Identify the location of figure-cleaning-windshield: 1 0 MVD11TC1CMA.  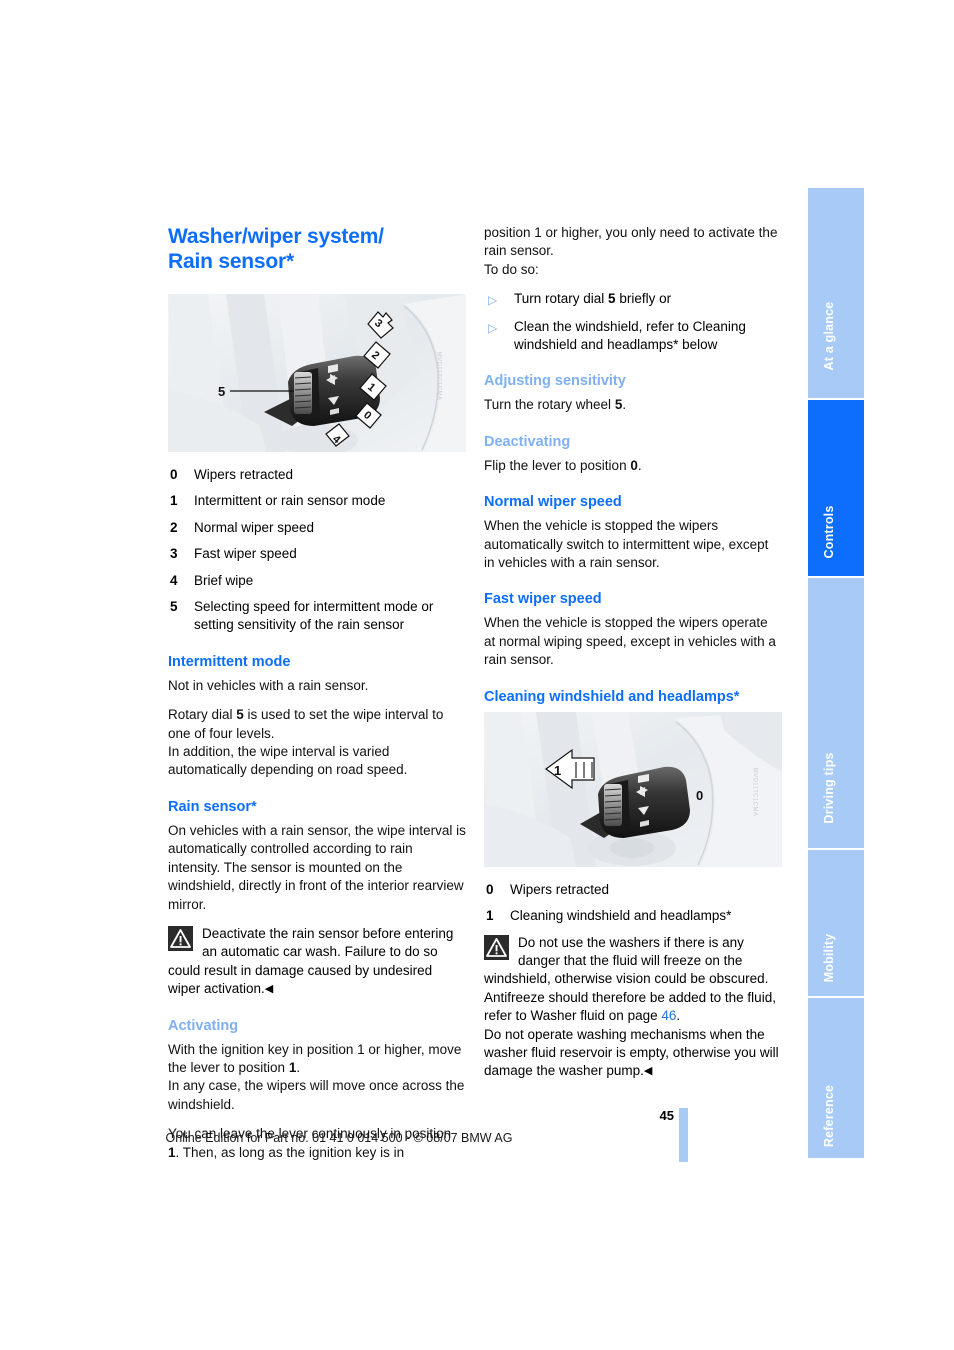
(633, 789).